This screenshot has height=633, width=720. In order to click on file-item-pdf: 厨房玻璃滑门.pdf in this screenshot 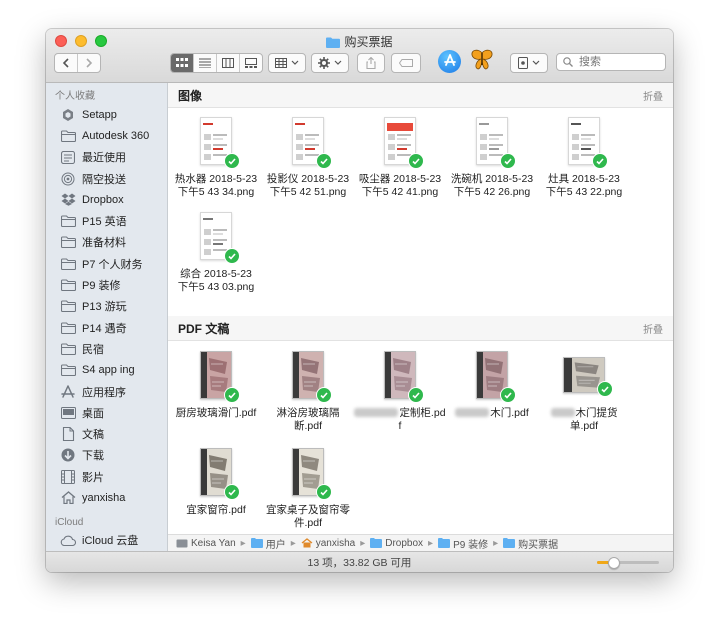, I will do `click(216, 385)`.